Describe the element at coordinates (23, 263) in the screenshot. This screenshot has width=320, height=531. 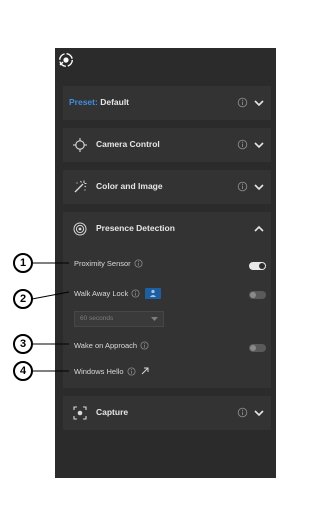
I see `callout-number: 1` at that location.